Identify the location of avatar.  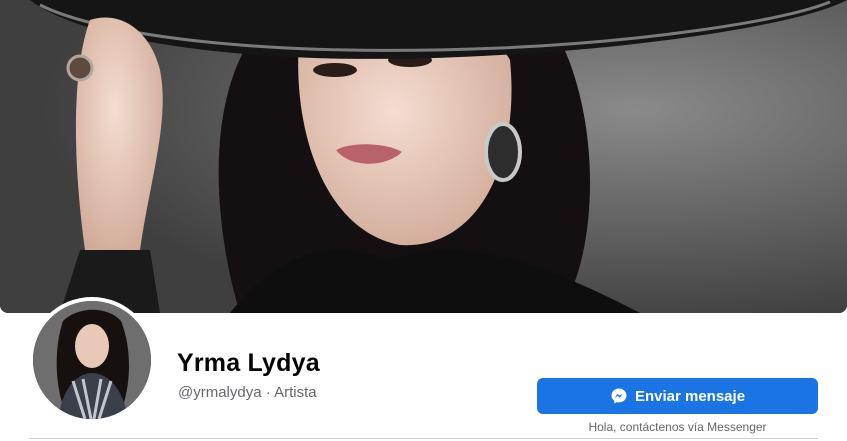
(92, 360).